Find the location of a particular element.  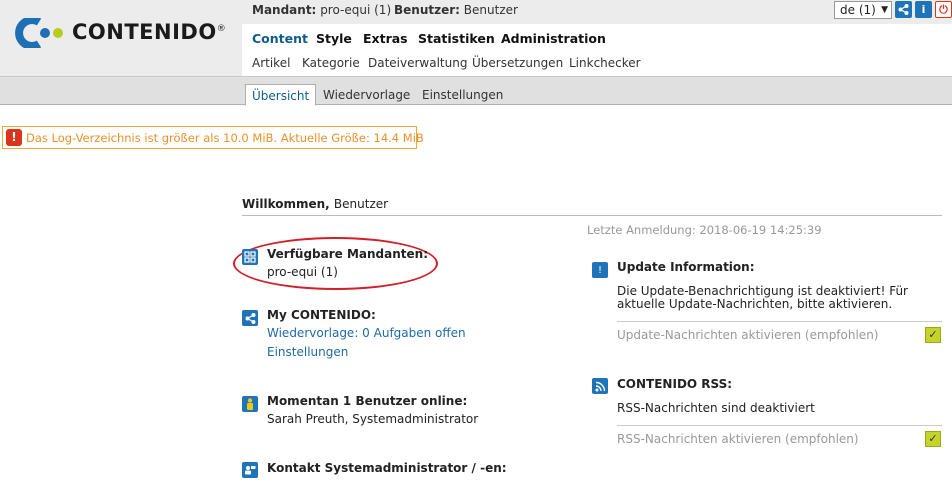

main-nav-style: Style is located at coordinates (334, 38).